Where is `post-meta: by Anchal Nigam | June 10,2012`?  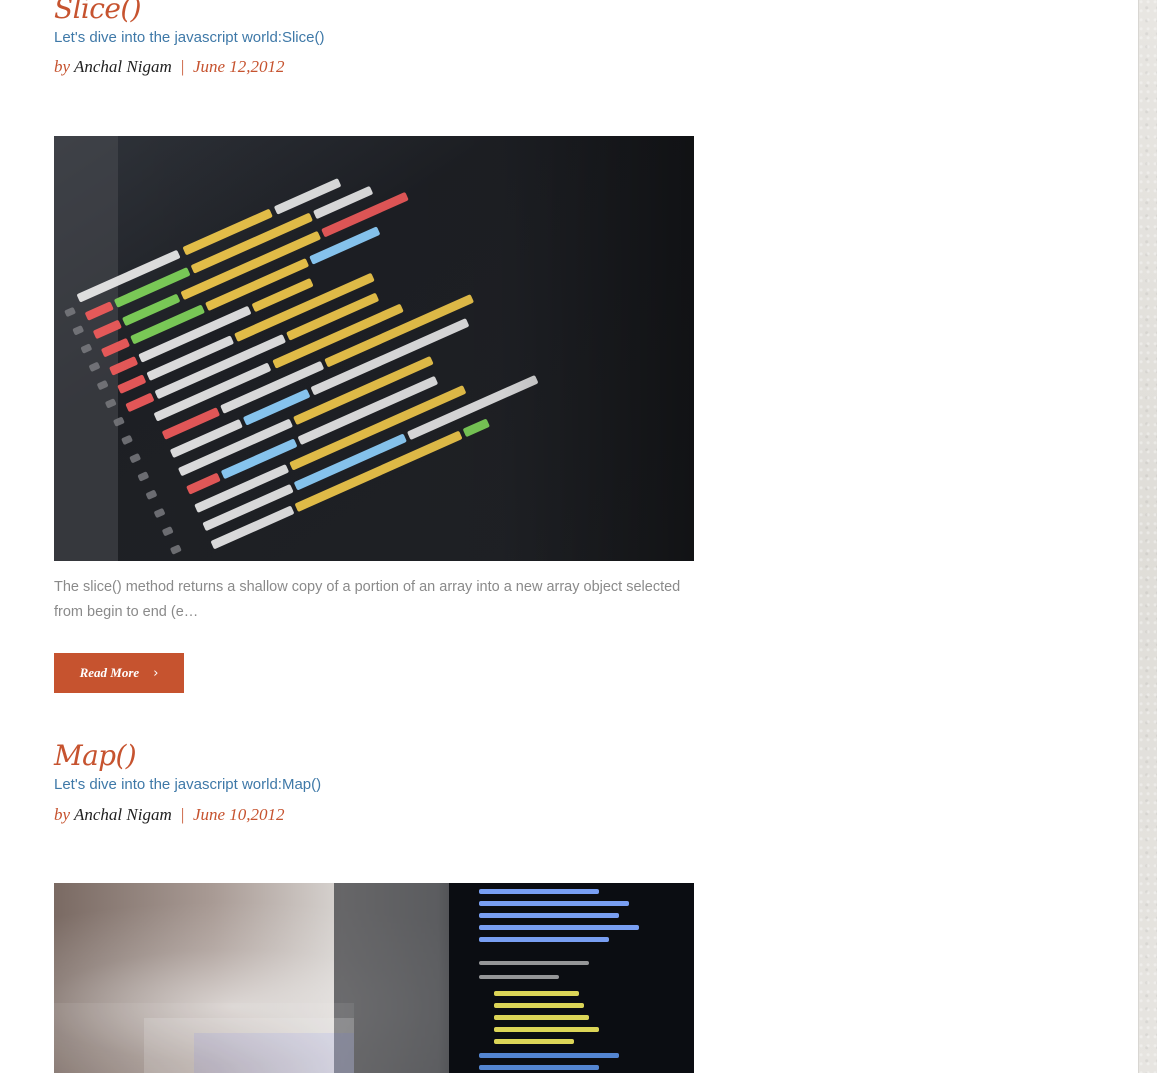
post-meta: by Anchal Nigam | June 10,2012 is located at coordinates (169, 815).